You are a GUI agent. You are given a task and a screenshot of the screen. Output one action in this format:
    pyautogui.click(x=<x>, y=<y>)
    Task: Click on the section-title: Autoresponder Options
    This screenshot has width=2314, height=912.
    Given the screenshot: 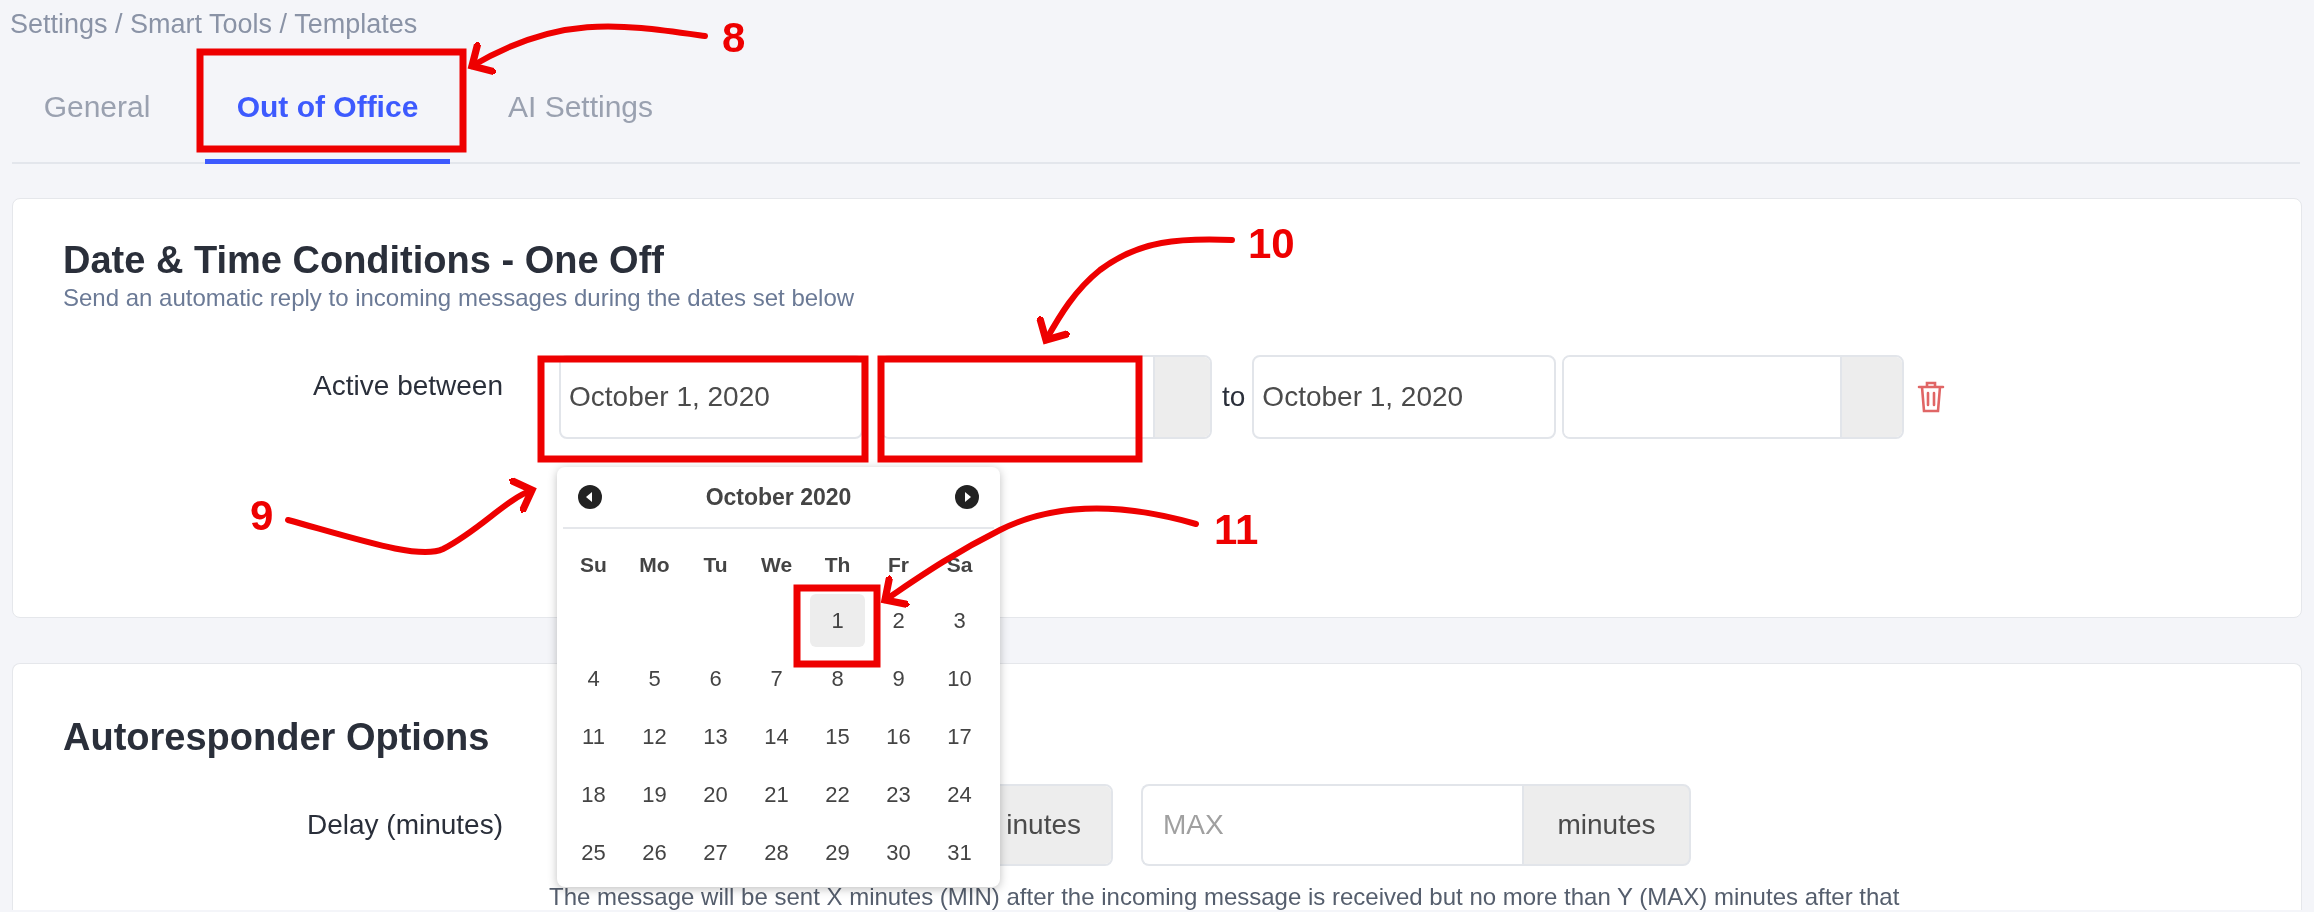 What is the action you would take?
    pyautogui.click(x=276, y=737)
    